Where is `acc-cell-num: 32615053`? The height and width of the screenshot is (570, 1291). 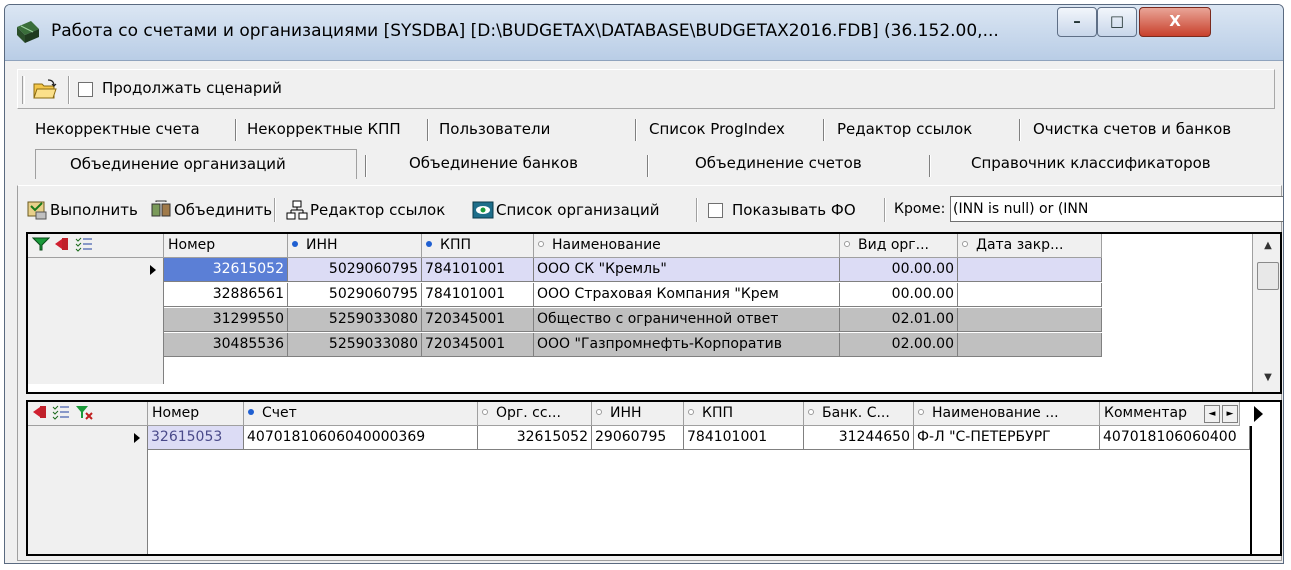
acc-cell-num: 32615053 is located at coordinates (196, 438).